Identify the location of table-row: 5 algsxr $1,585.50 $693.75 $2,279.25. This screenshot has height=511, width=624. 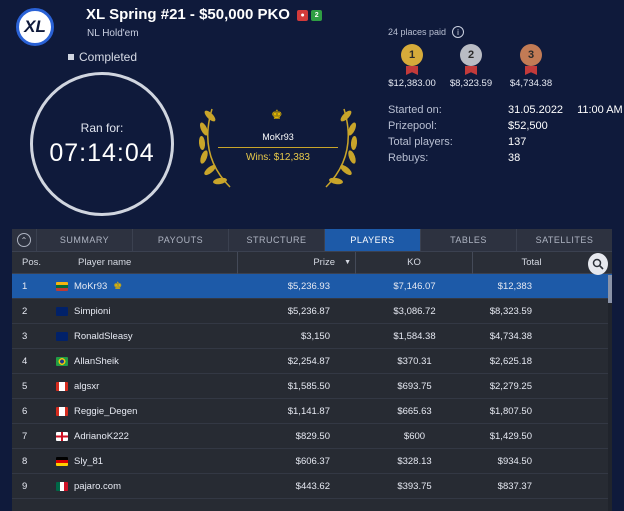
(312, 386).